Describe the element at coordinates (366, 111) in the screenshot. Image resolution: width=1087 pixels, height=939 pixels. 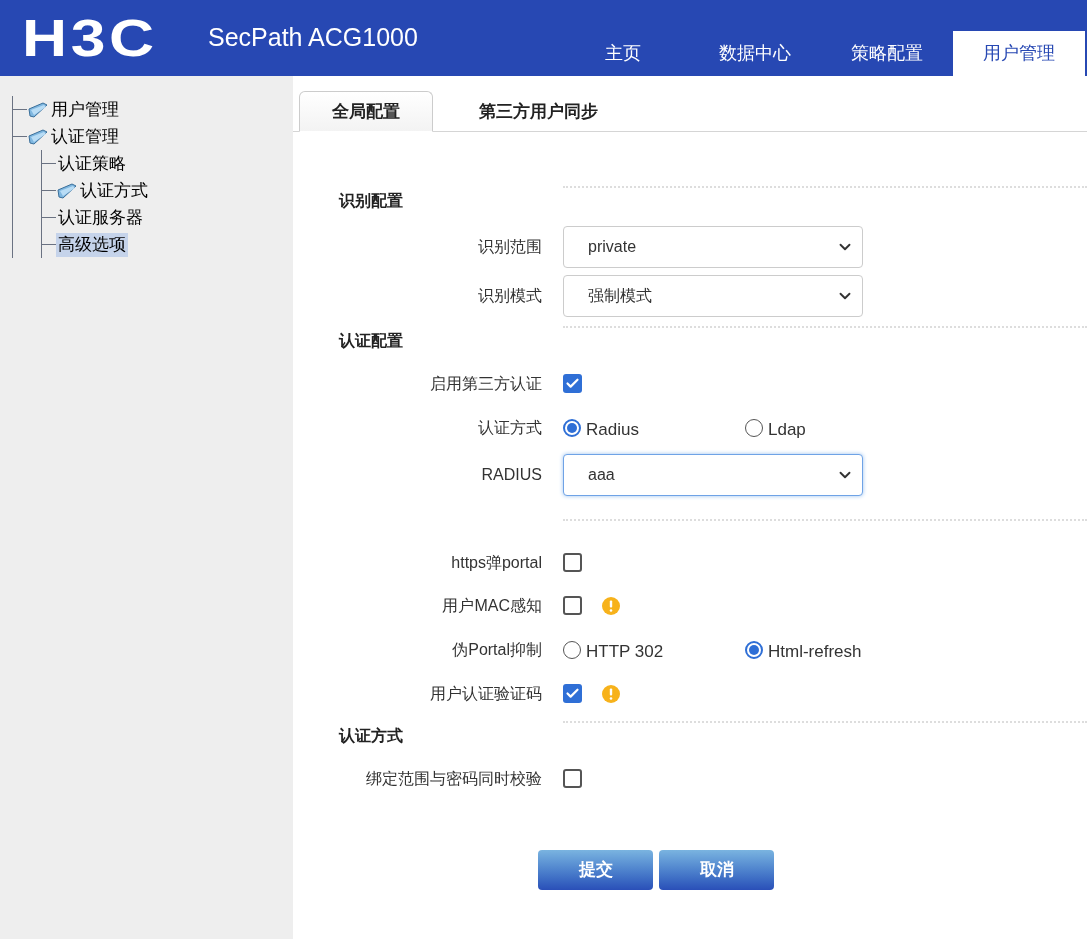
I see `tab: 全局配置` at that location.